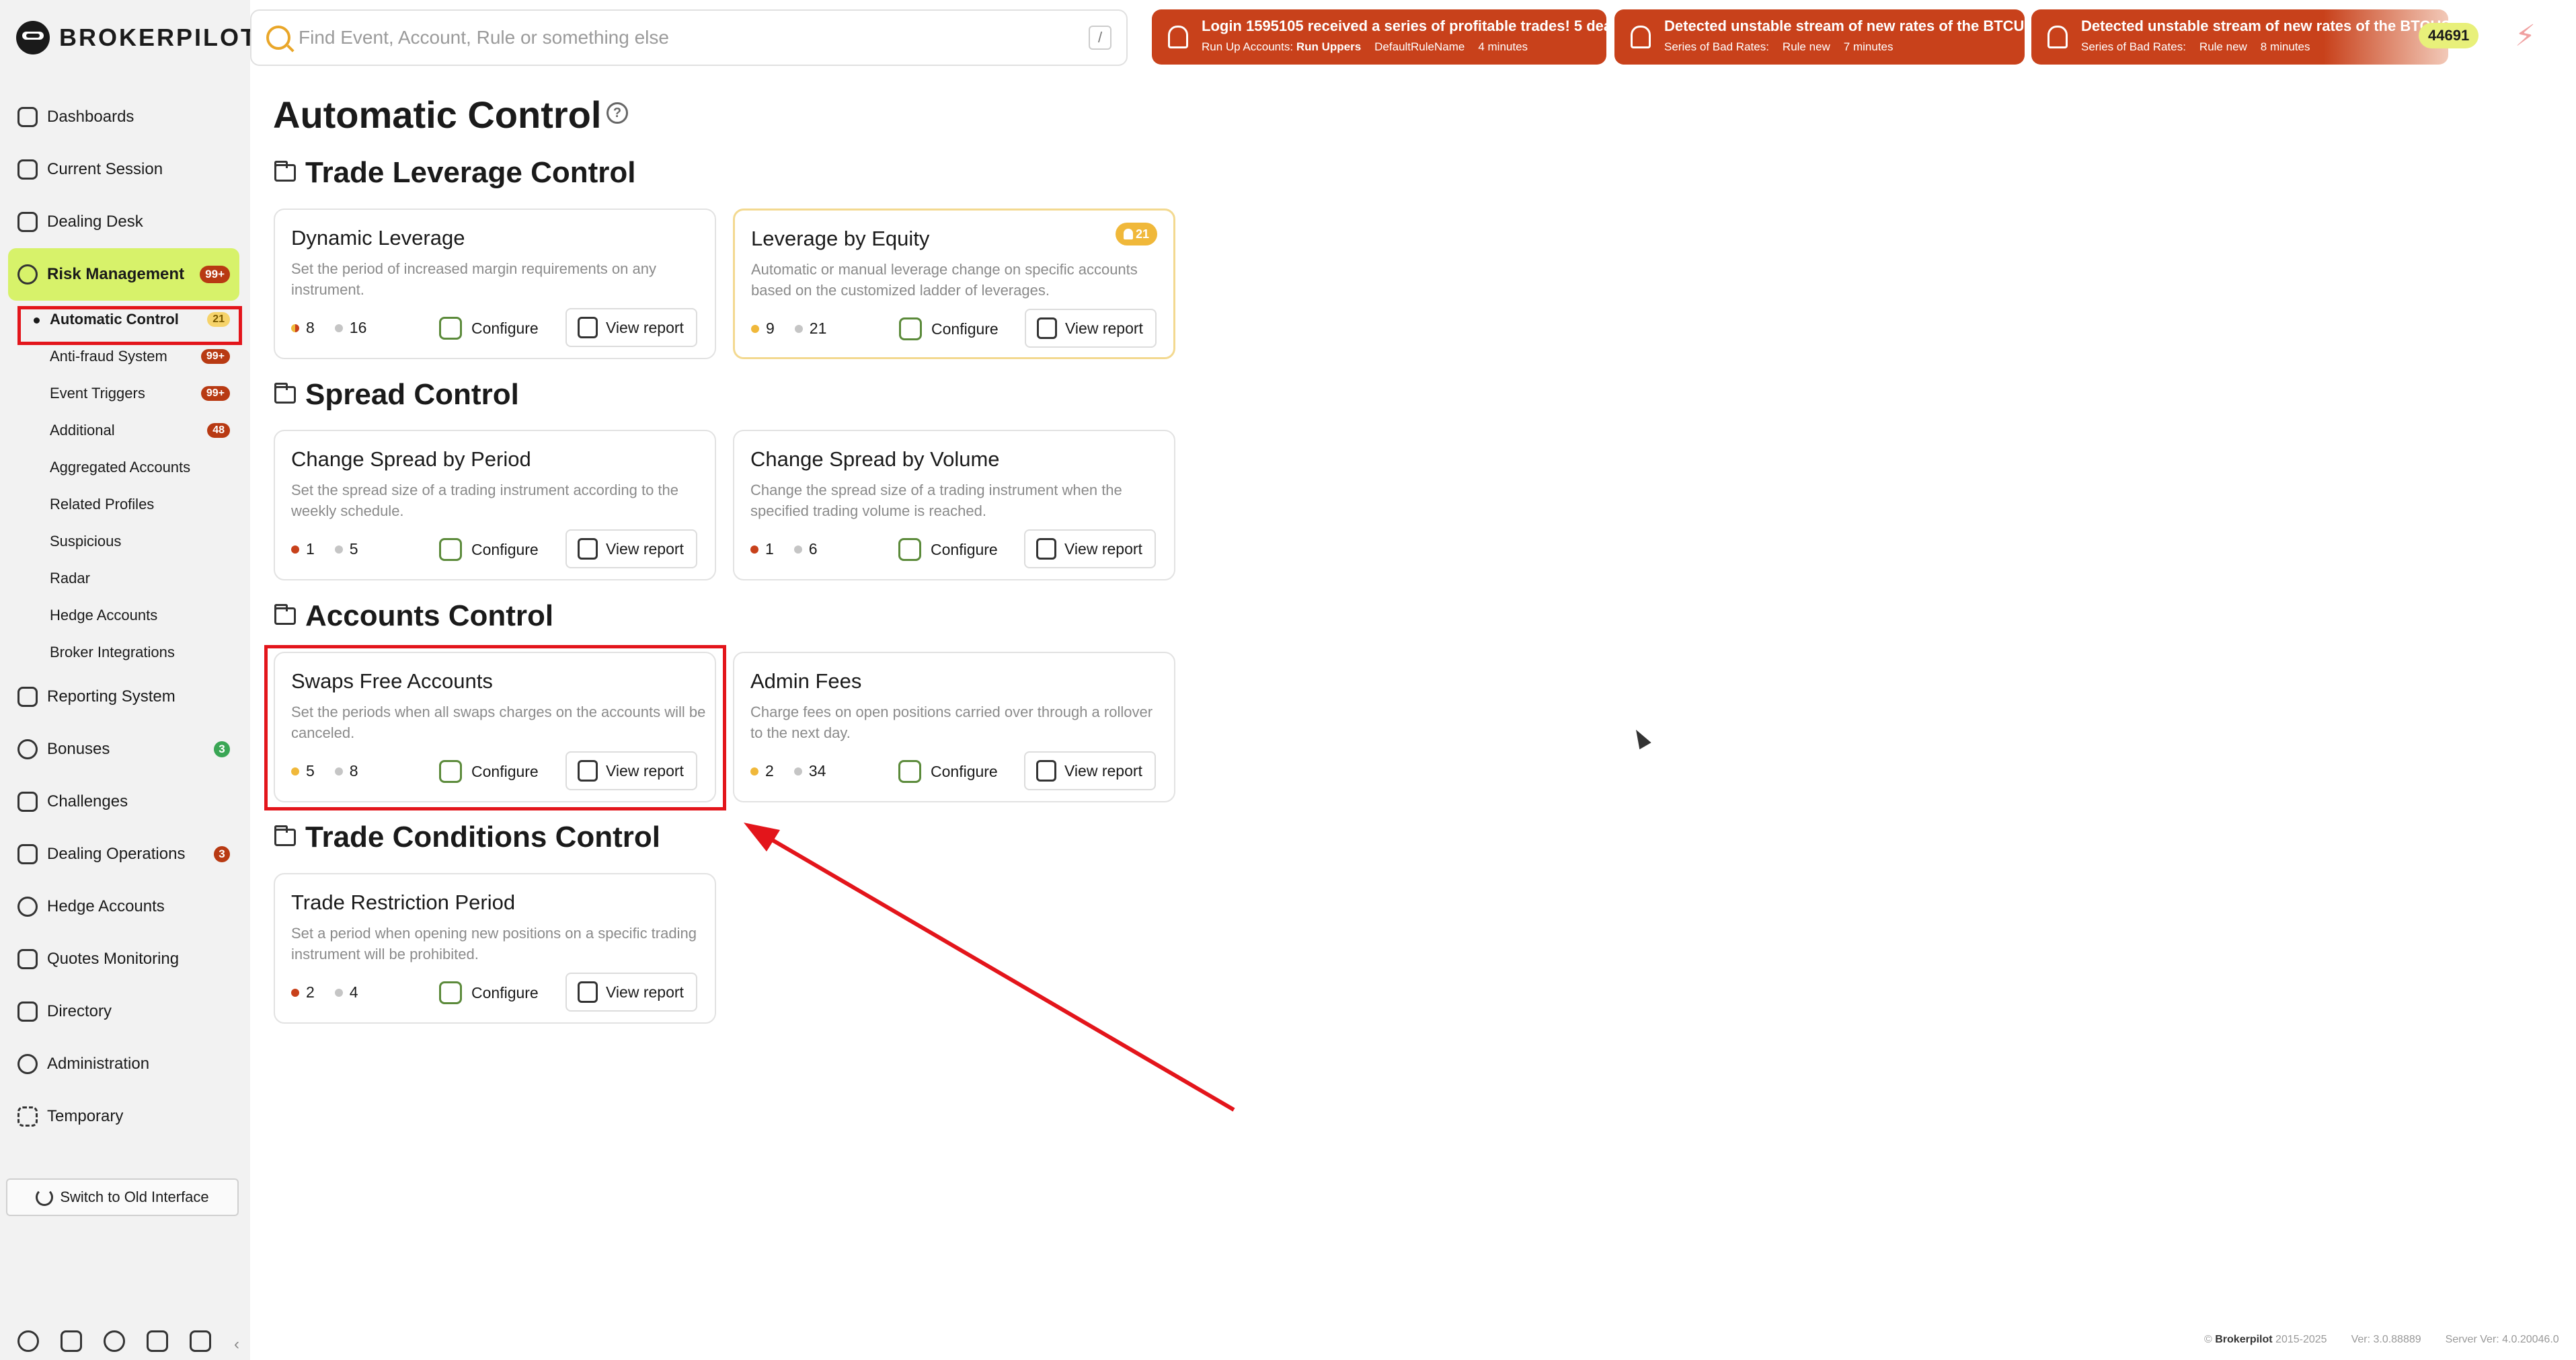  What do you see at coordinates (2244, 1339) in the screenshot?
I see `footer-brand: Brokerpilot` at bounding box center [2244, 1339].